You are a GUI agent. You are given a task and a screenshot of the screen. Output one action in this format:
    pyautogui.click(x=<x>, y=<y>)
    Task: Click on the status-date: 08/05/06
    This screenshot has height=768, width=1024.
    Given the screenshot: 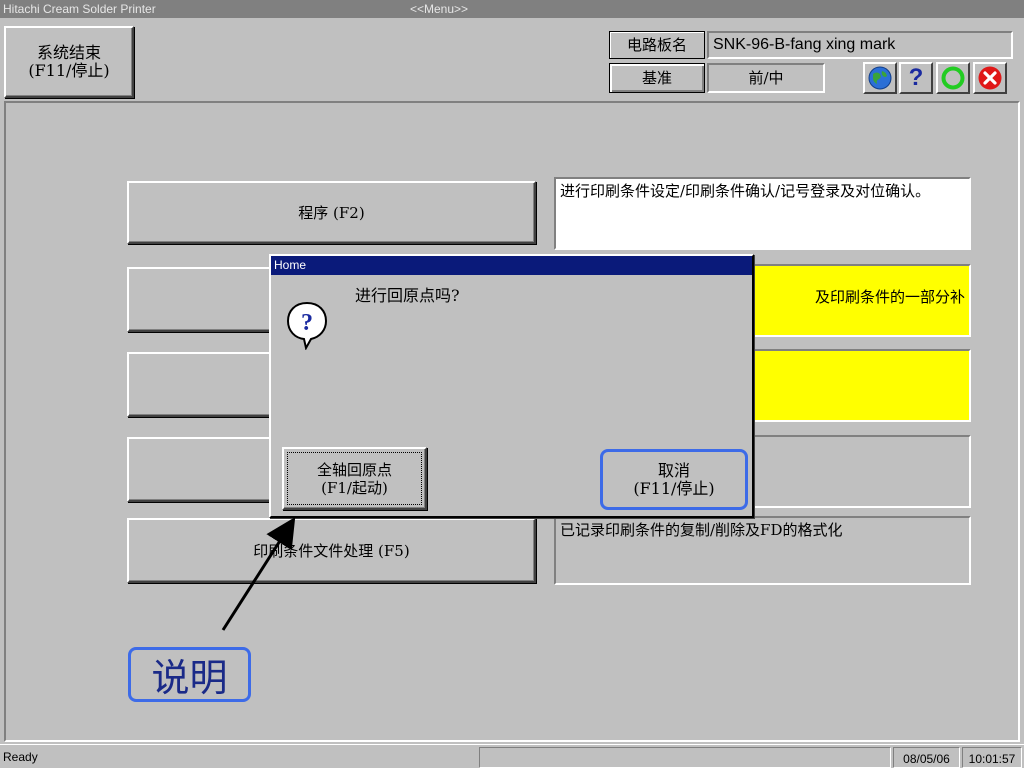 What is the action you would take?
    pyautogui.click(x=926, y=759)
    